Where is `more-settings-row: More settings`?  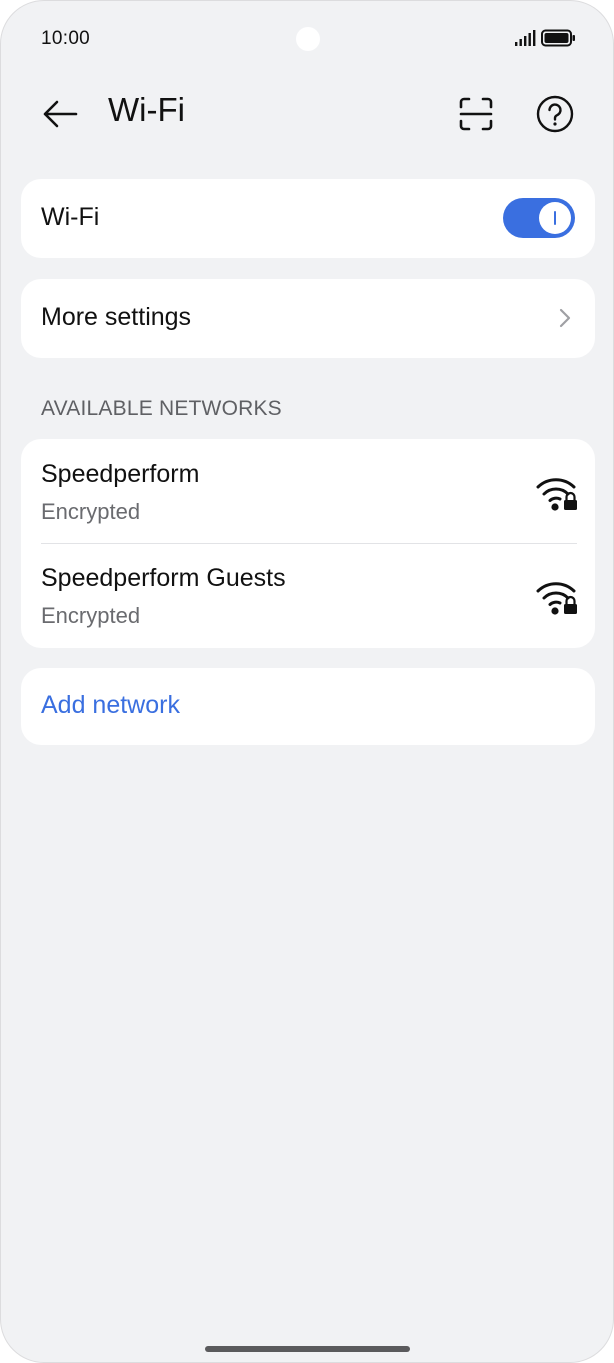
more-settings-row: More settings is located at coordinates (308, 318).